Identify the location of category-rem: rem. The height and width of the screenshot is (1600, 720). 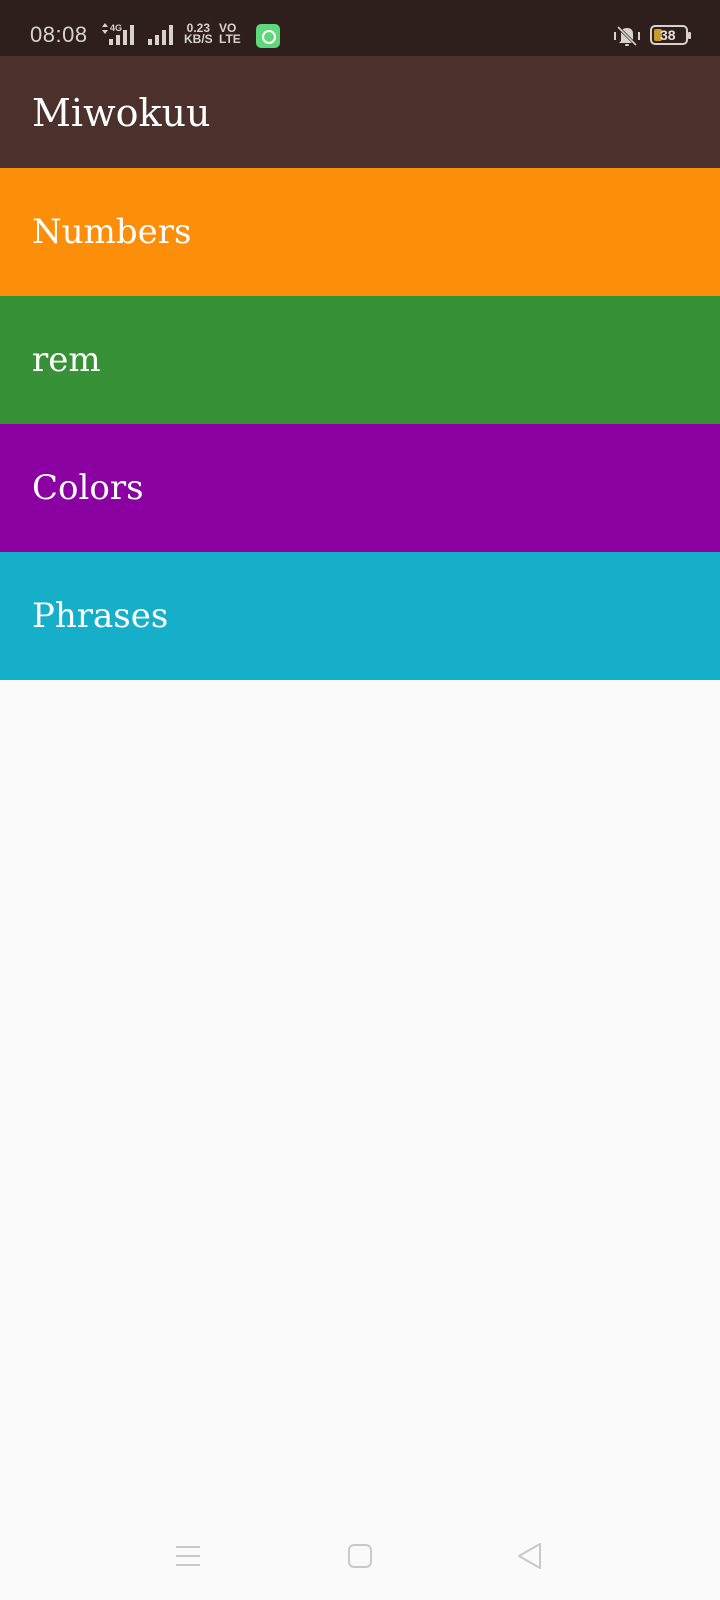
(360, 360).